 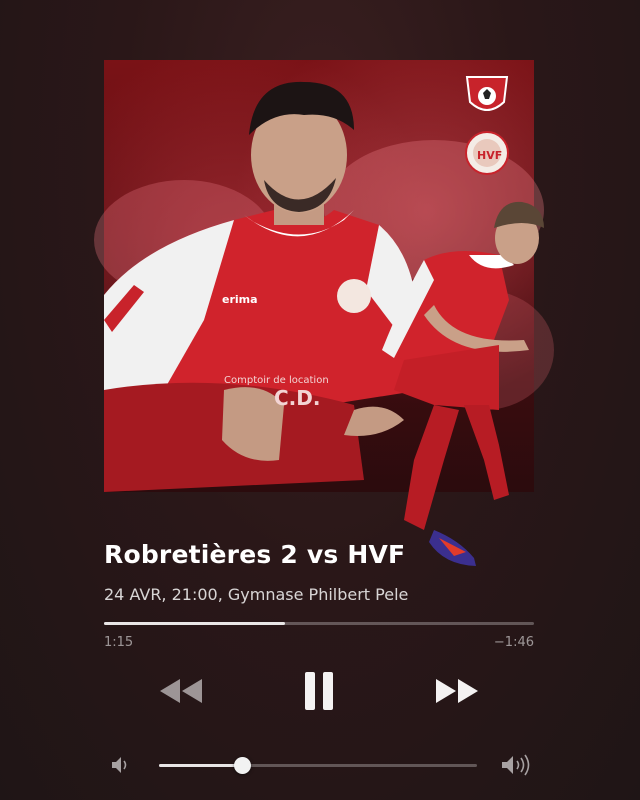 I want to click on remaining-time: −1:46, so click(x=513, y=642).